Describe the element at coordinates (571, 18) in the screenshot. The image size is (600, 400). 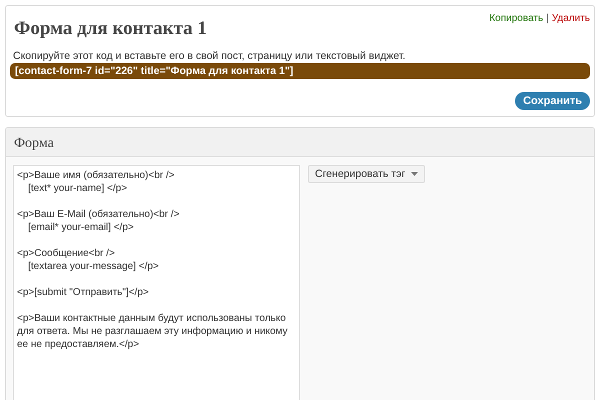
I see `delete-link: Удалить` at that location.